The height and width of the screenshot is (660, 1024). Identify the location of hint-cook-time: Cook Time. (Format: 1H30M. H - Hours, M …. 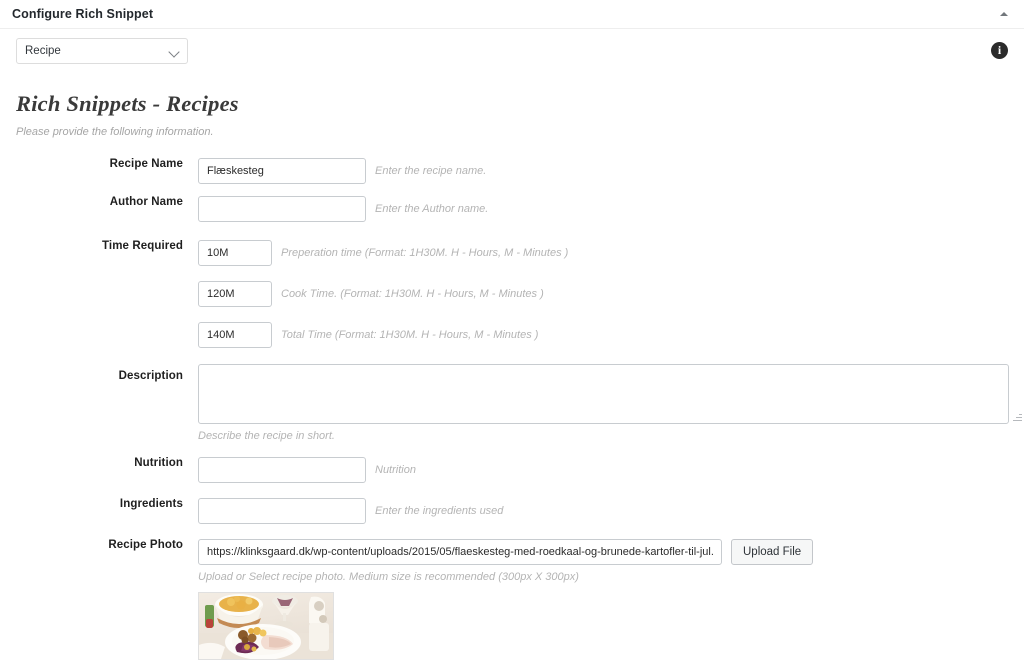
(412, 294).